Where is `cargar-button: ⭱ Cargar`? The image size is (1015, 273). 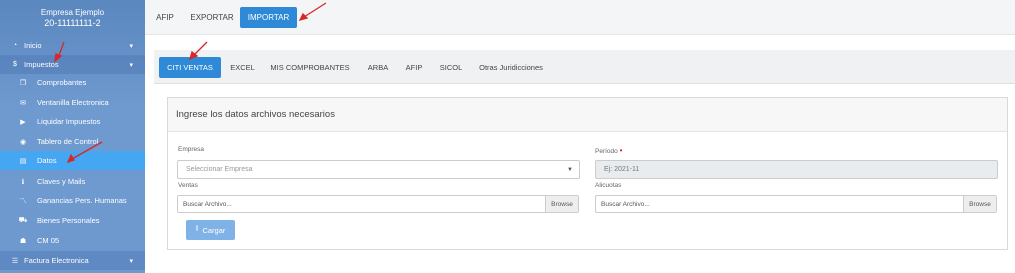 cargar-button: ⭱ Cargar is located at coordinates (210, 230).